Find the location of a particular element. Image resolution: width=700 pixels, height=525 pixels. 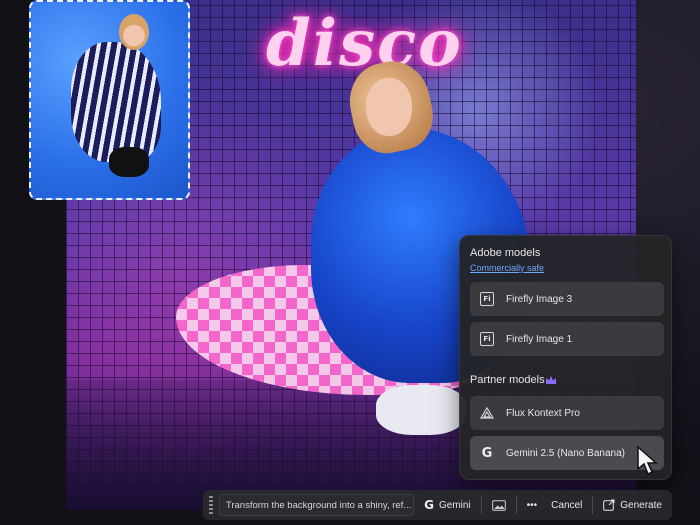

thumb-figure-body is located at coordinates (116, 102).